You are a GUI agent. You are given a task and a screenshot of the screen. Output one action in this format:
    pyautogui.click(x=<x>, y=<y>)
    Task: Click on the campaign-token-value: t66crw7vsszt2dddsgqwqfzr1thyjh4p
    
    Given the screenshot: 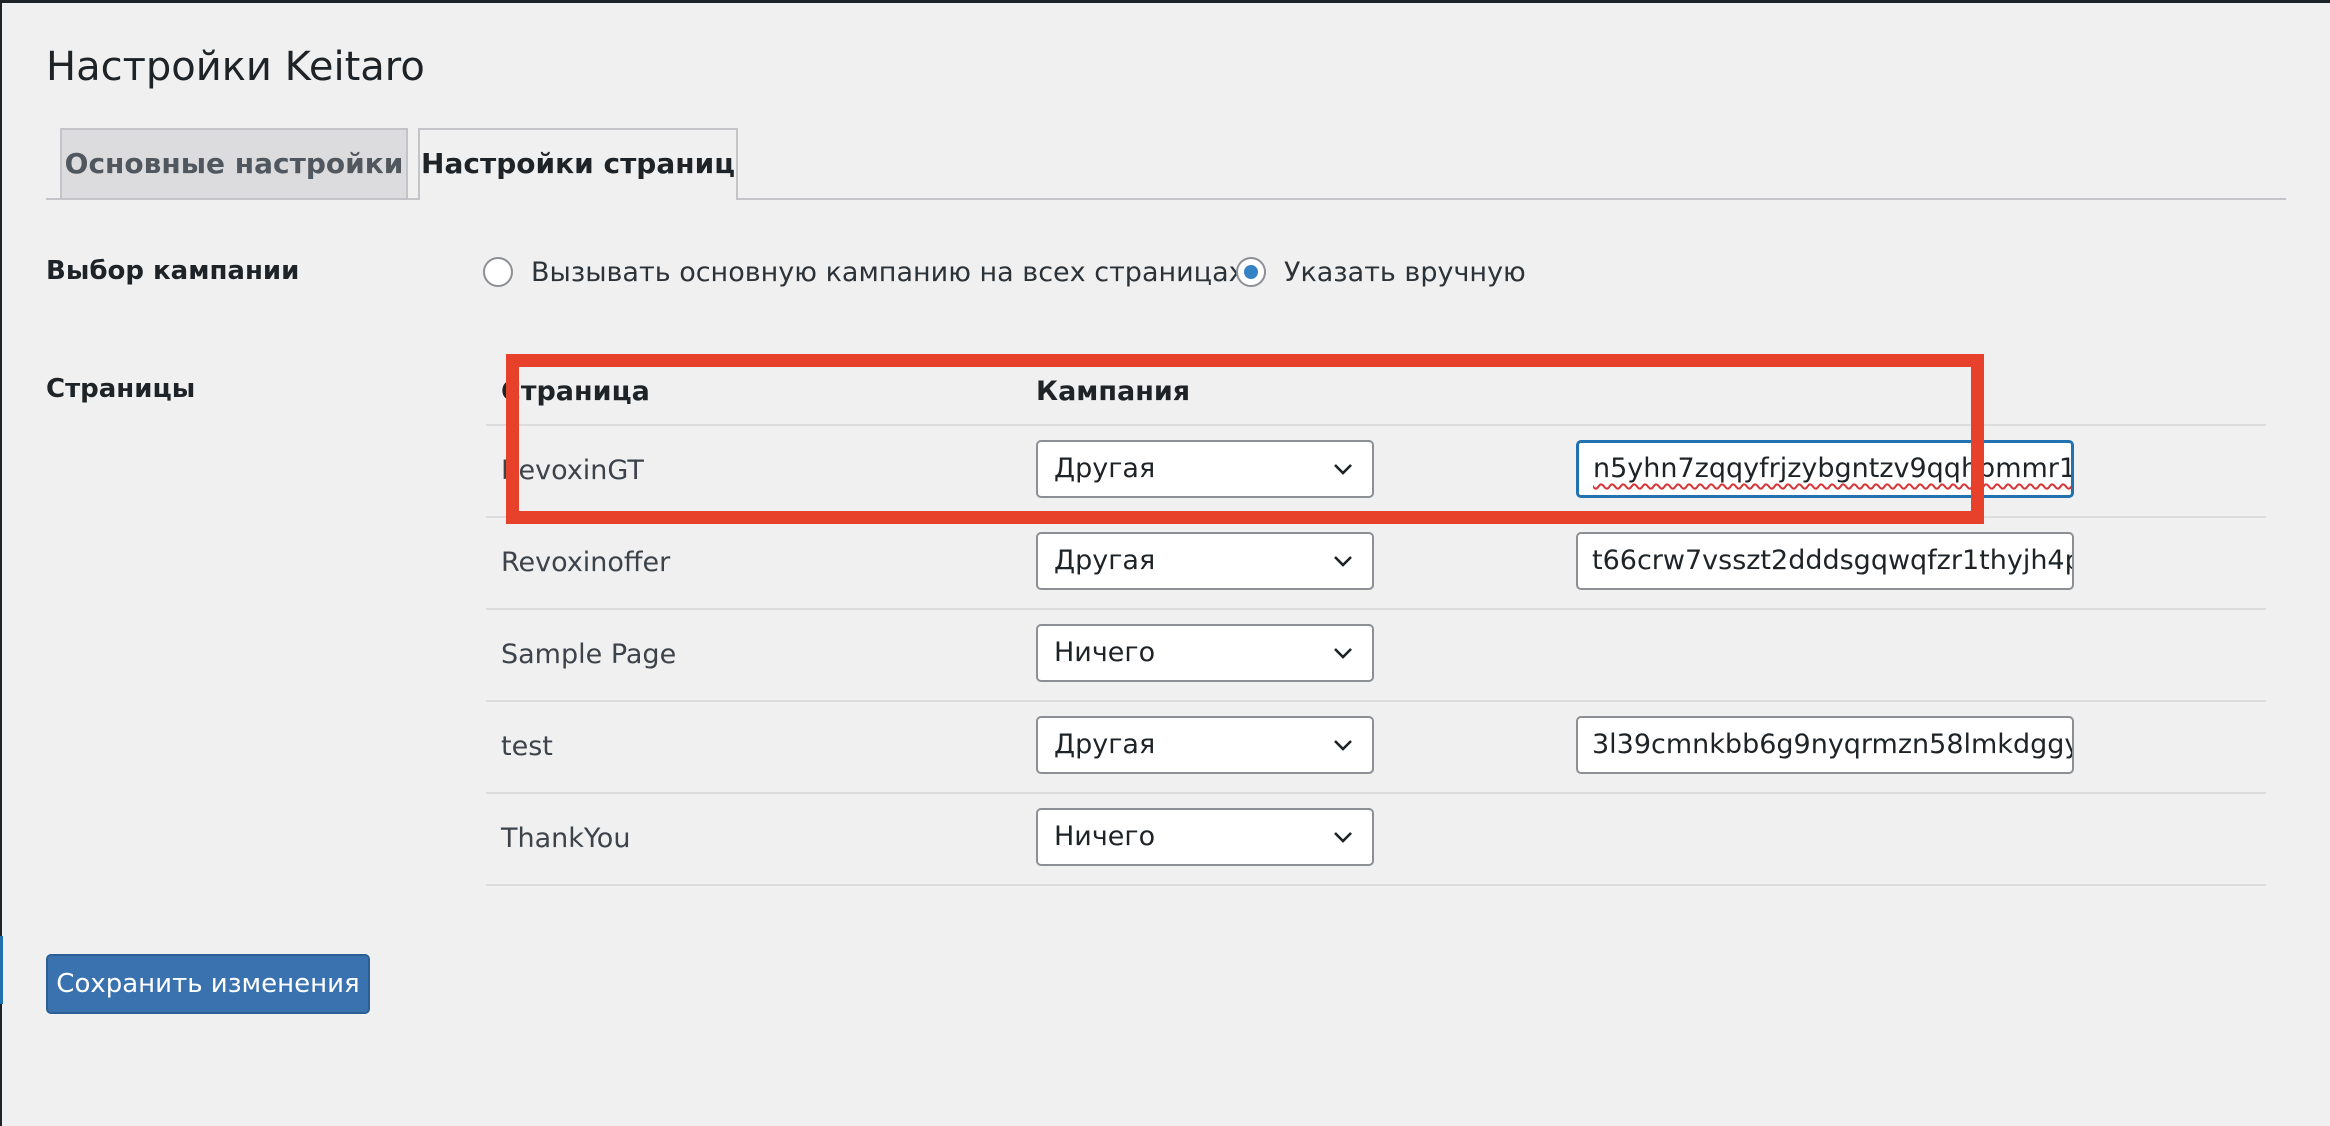 What is the action you would take?
    pyautogui.click(x=1833, y=560)
    